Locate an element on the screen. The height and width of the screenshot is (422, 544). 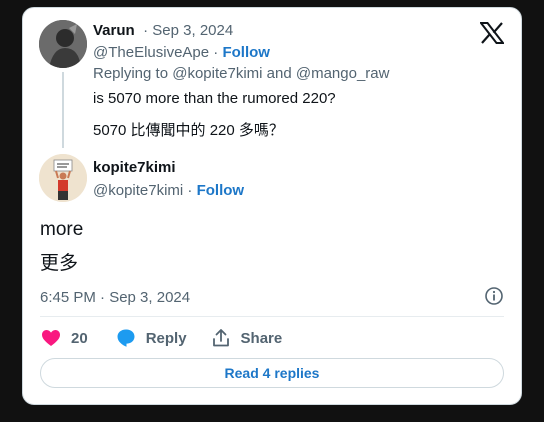
thread-line is located at coordinates (63, 110).